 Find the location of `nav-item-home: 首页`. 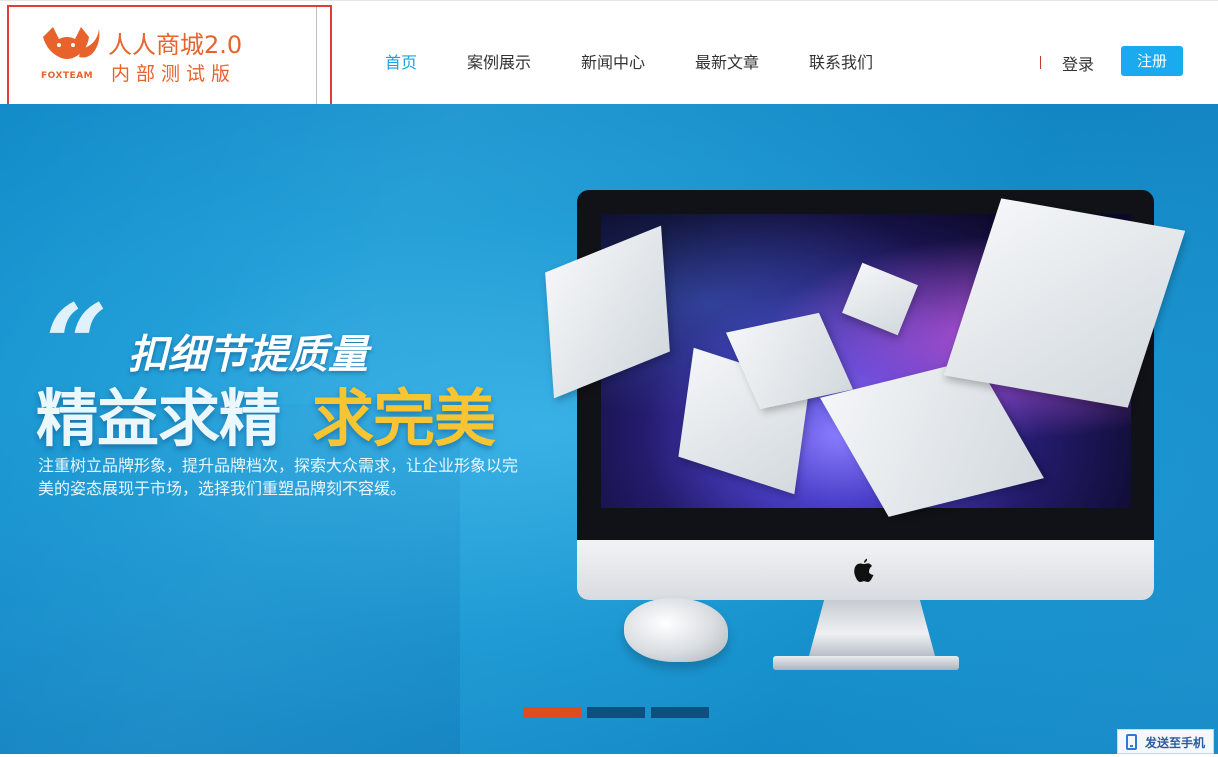

nav-item-home: 首页 is located at coordinates (401, 61).